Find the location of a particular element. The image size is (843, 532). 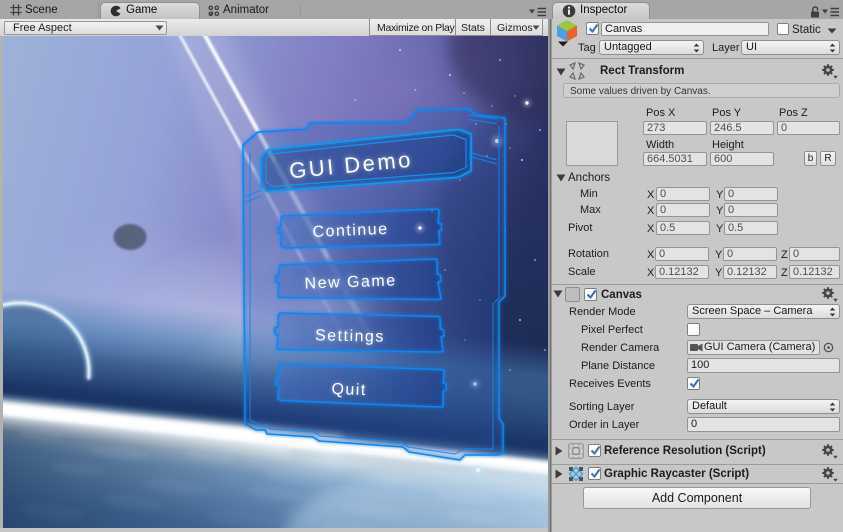

svg-text: Quit is located at coordinates (349, 390).